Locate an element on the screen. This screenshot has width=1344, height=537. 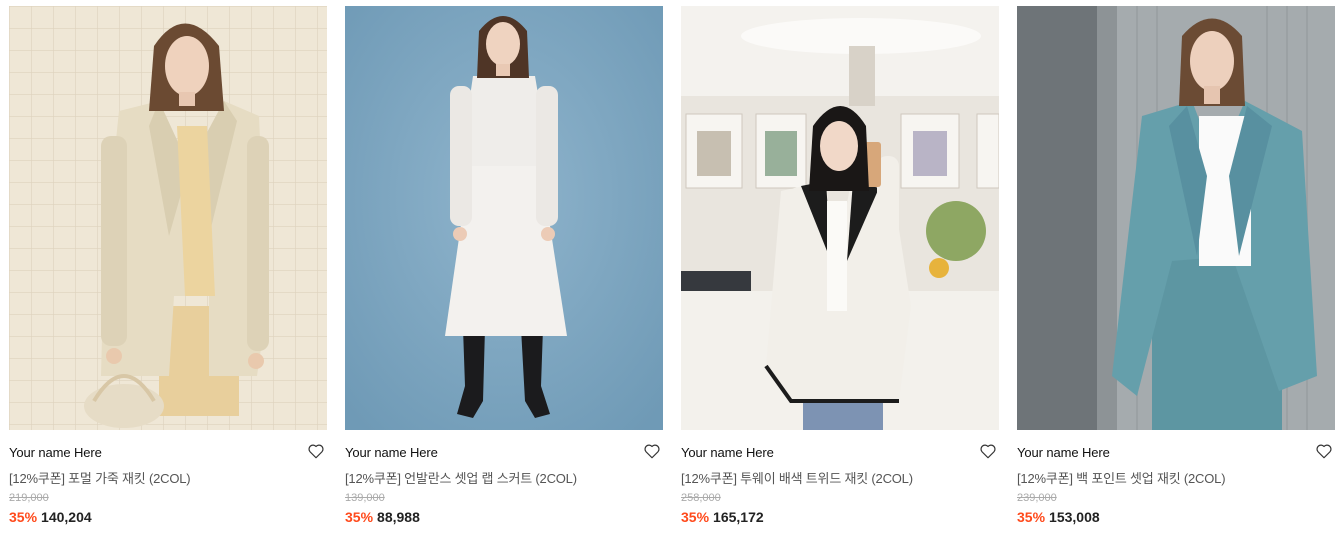
price-row: 35% 153,008 is located at coordinates (1058, 517).